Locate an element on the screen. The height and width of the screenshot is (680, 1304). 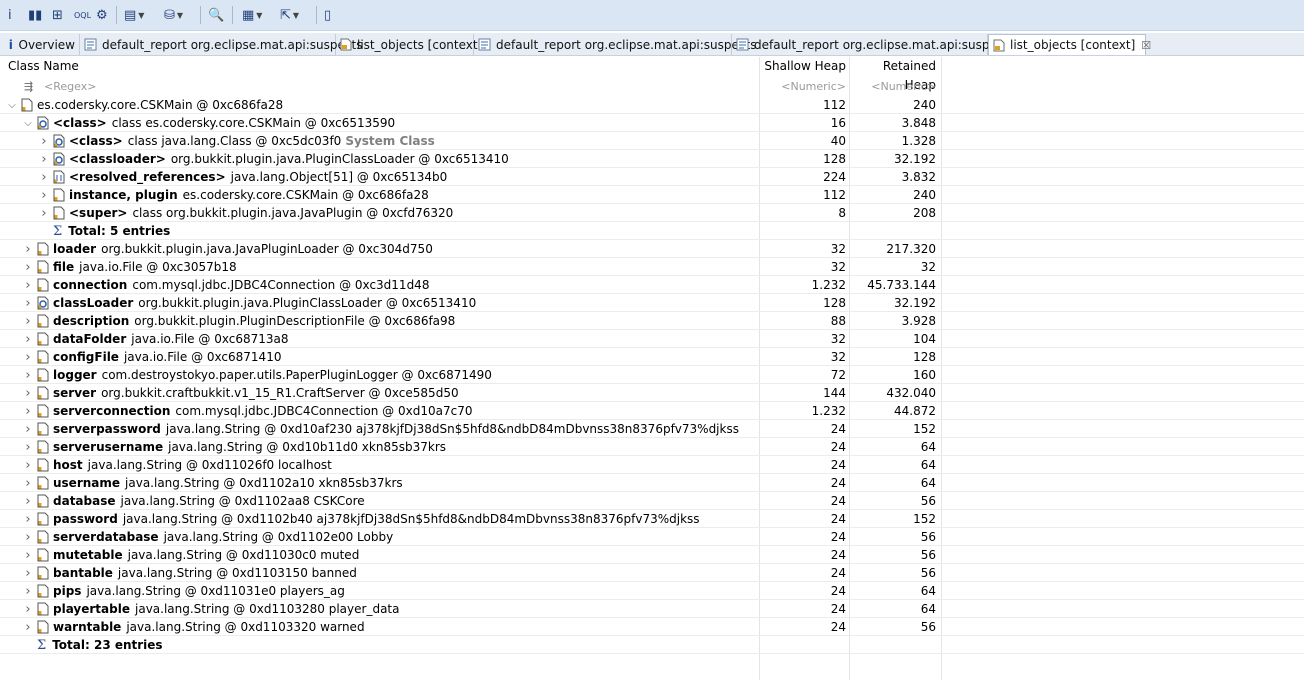
calculate-retained-button: ▯ is located at coordinates (327, 15).